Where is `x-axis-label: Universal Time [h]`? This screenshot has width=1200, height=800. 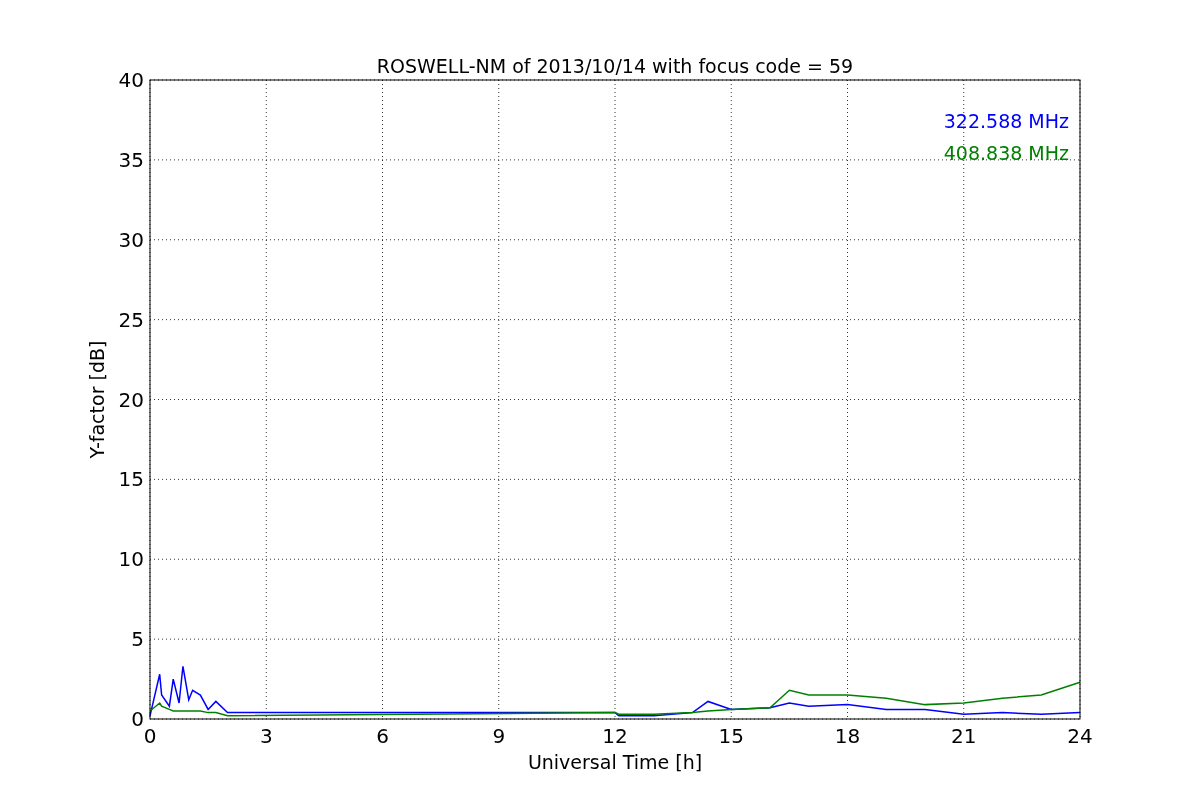
x-axis-label: Universal Time [h] is located at coordinates (615, 762).